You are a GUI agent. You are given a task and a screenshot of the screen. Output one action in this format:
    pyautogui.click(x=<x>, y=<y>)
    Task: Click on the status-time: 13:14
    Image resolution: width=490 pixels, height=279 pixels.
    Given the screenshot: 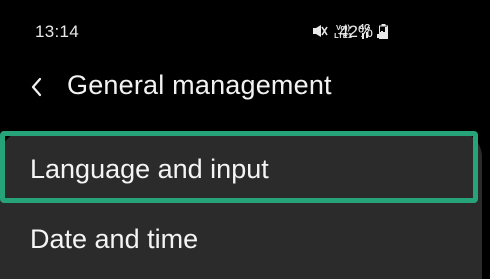 What is the action you would take?
    pyautogui.click(x=57, y=31)
    